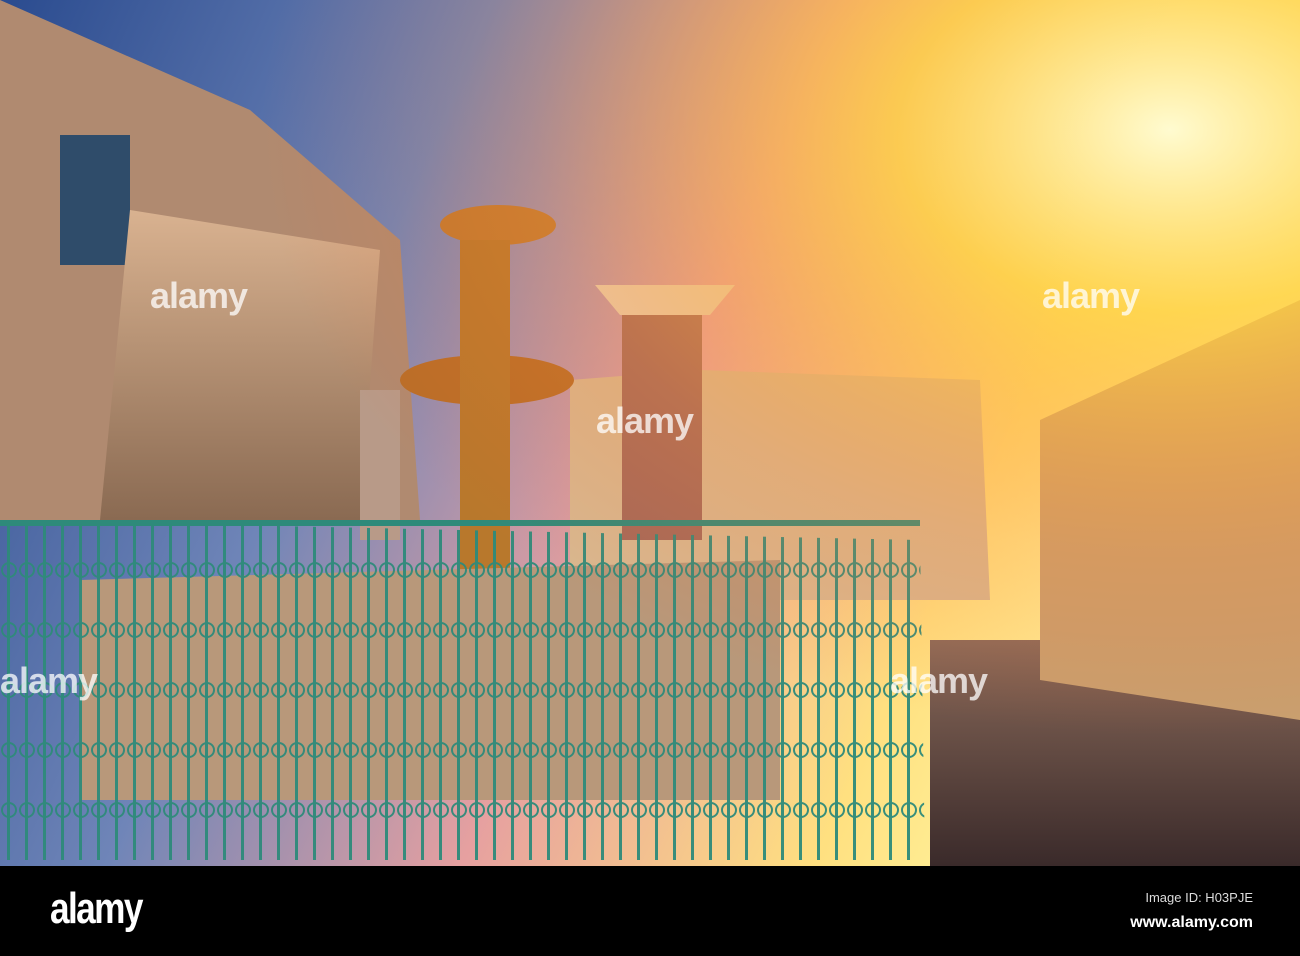 The width and height of the screenshot is (1300, 956). I want to click on alamy-logo: alamy, so click(96, 909).